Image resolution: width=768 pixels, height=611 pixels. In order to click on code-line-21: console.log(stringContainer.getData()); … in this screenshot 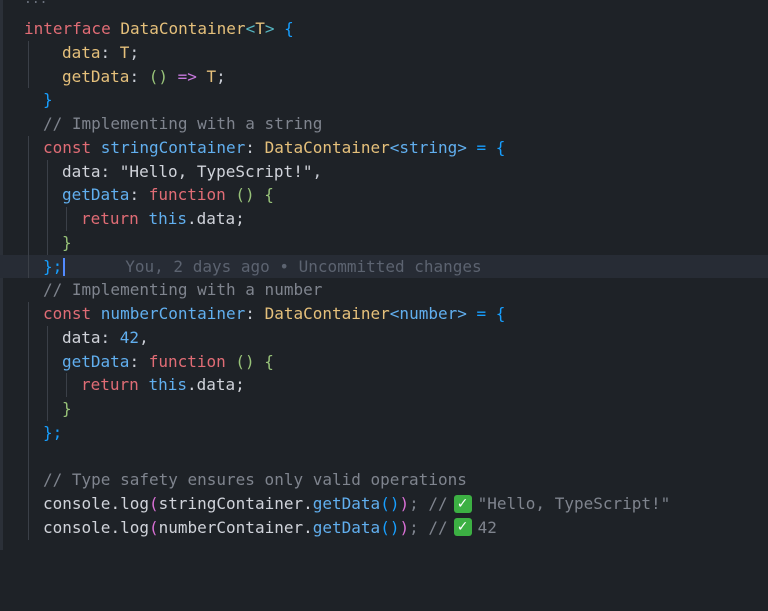, I will do `click(384, 504)`.